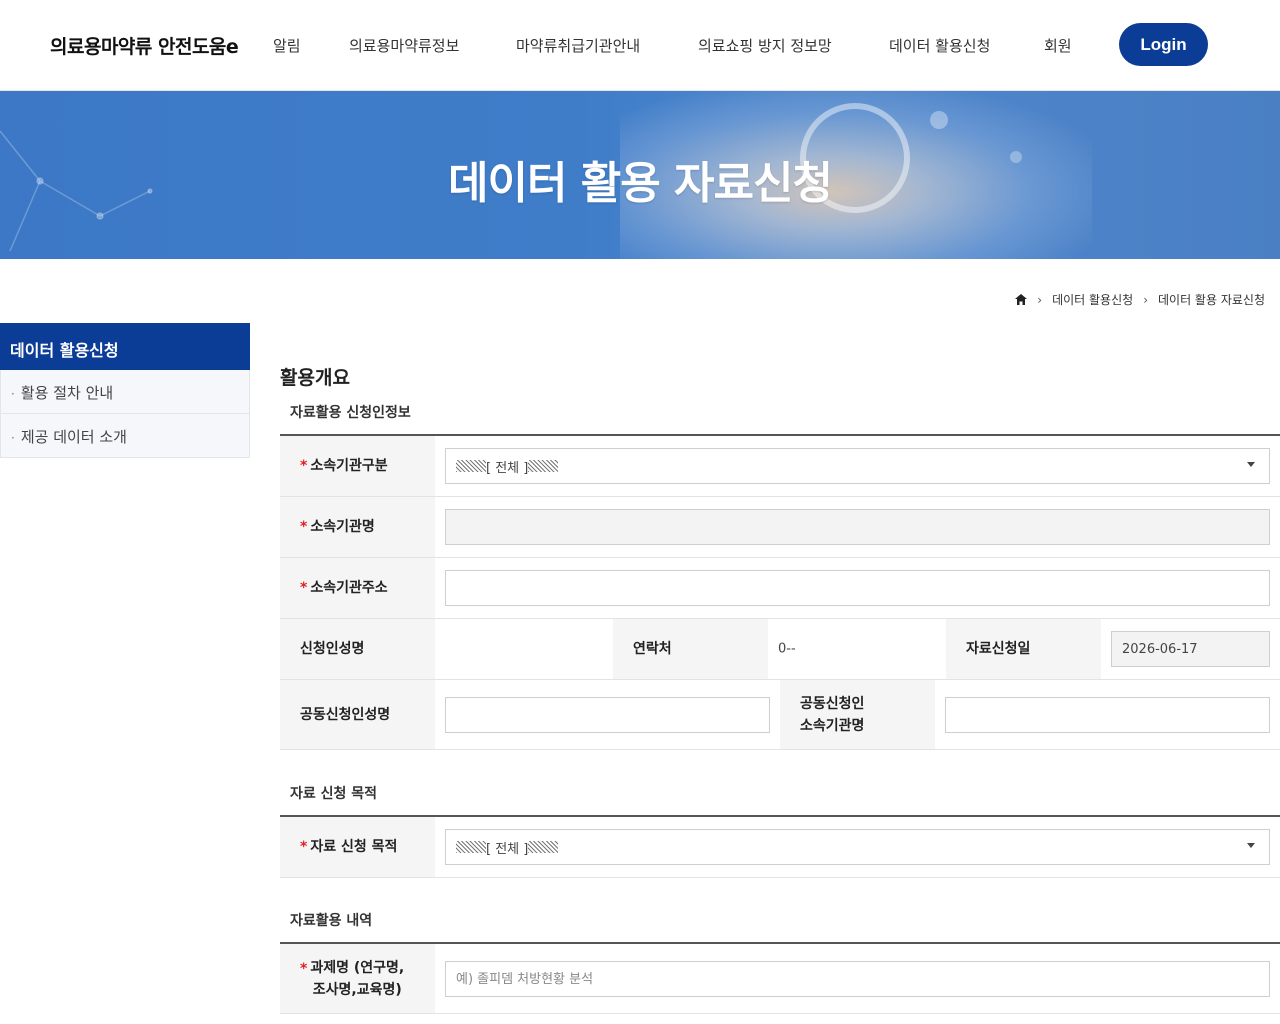  I want to click on field-label-text: 소속기관구분, so click(349, 466).